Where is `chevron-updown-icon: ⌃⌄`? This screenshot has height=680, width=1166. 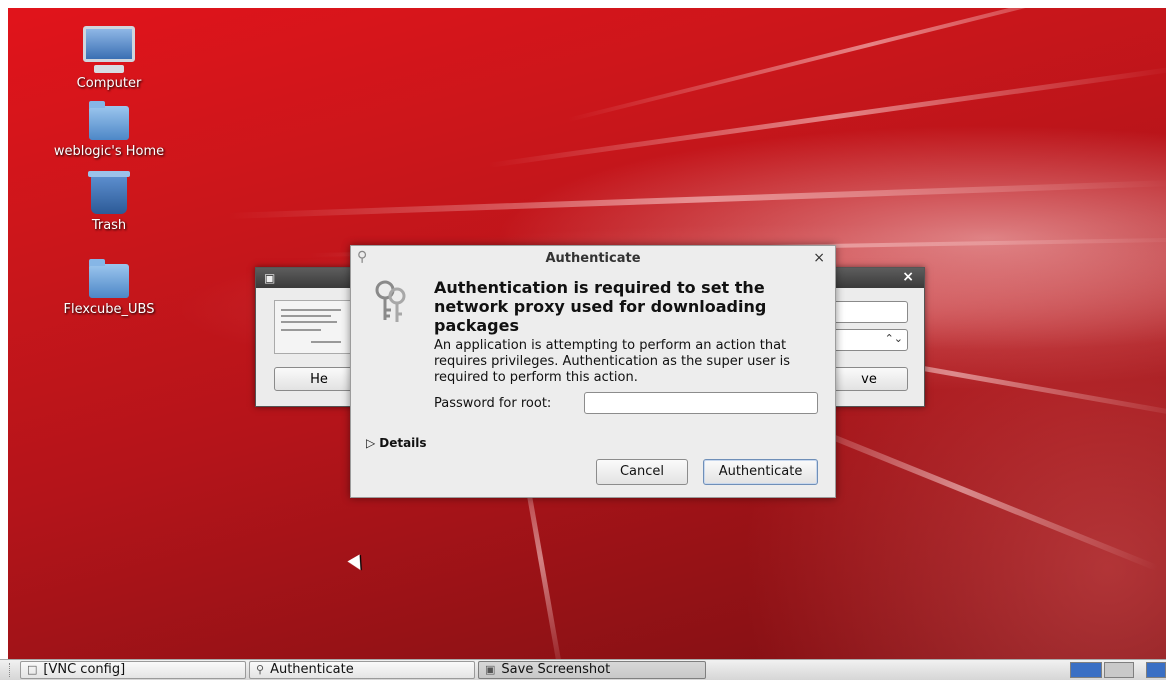
chevron-updown-icon: ⌃⌄ is located at coordinates (893, 338).